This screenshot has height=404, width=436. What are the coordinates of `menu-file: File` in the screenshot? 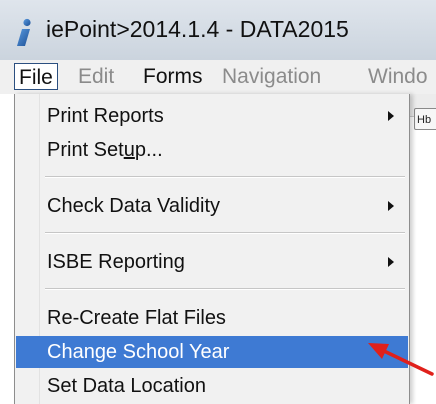 It's located at (36, 76).